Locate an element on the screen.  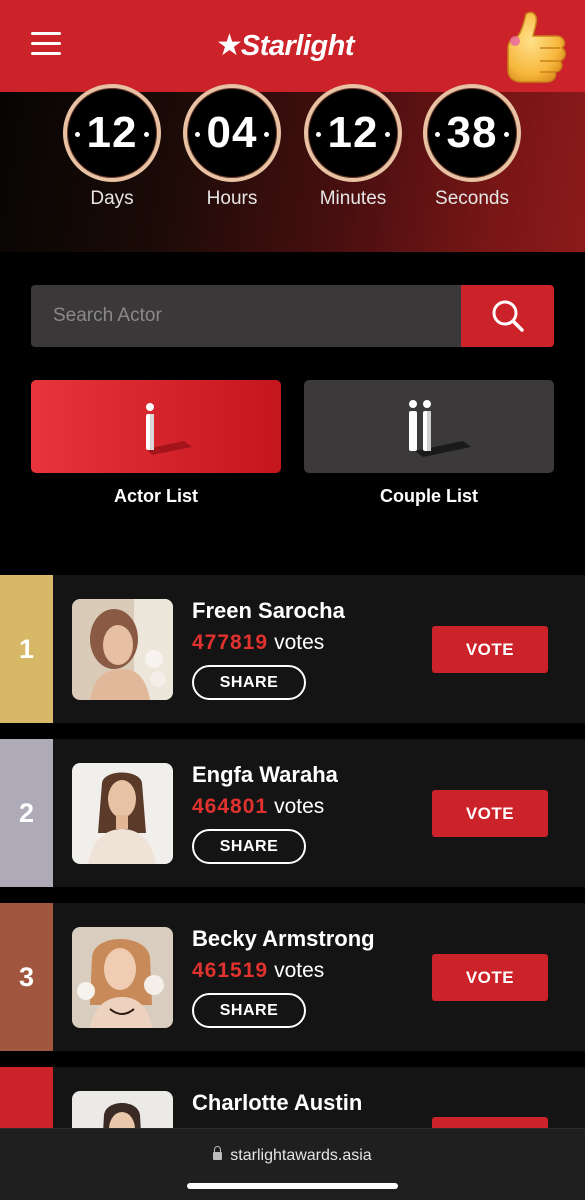
browser-address-bar: starlightawards.asia is located at coordinates (292, 1164).